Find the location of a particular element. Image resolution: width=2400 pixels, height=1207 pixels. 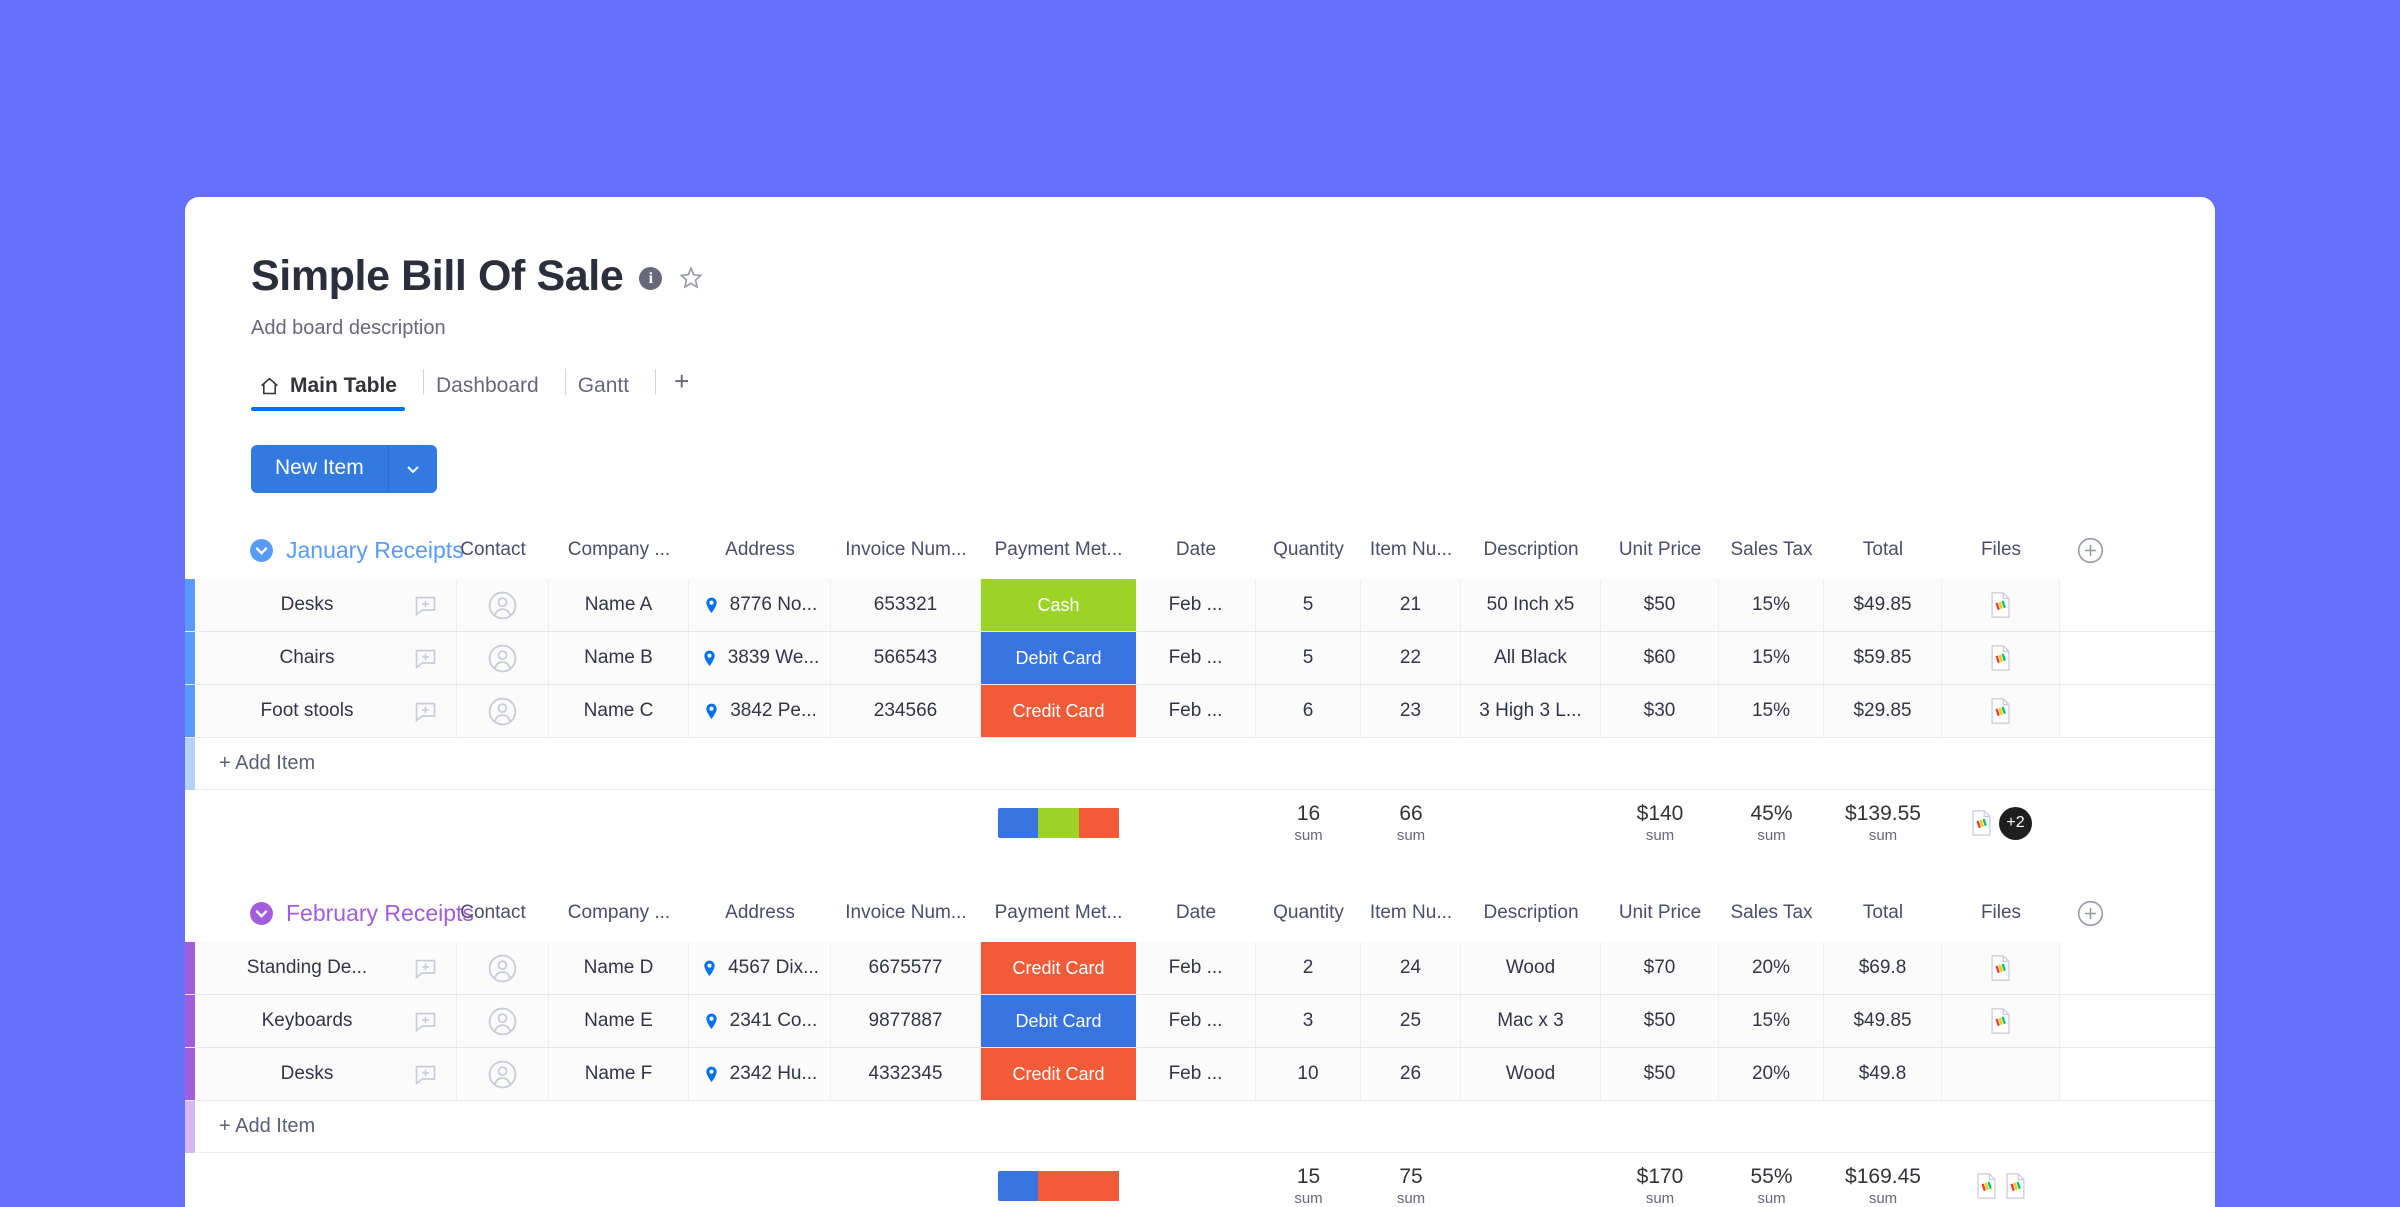

new-item-dropdown-button is located at coordinates (412, 469).